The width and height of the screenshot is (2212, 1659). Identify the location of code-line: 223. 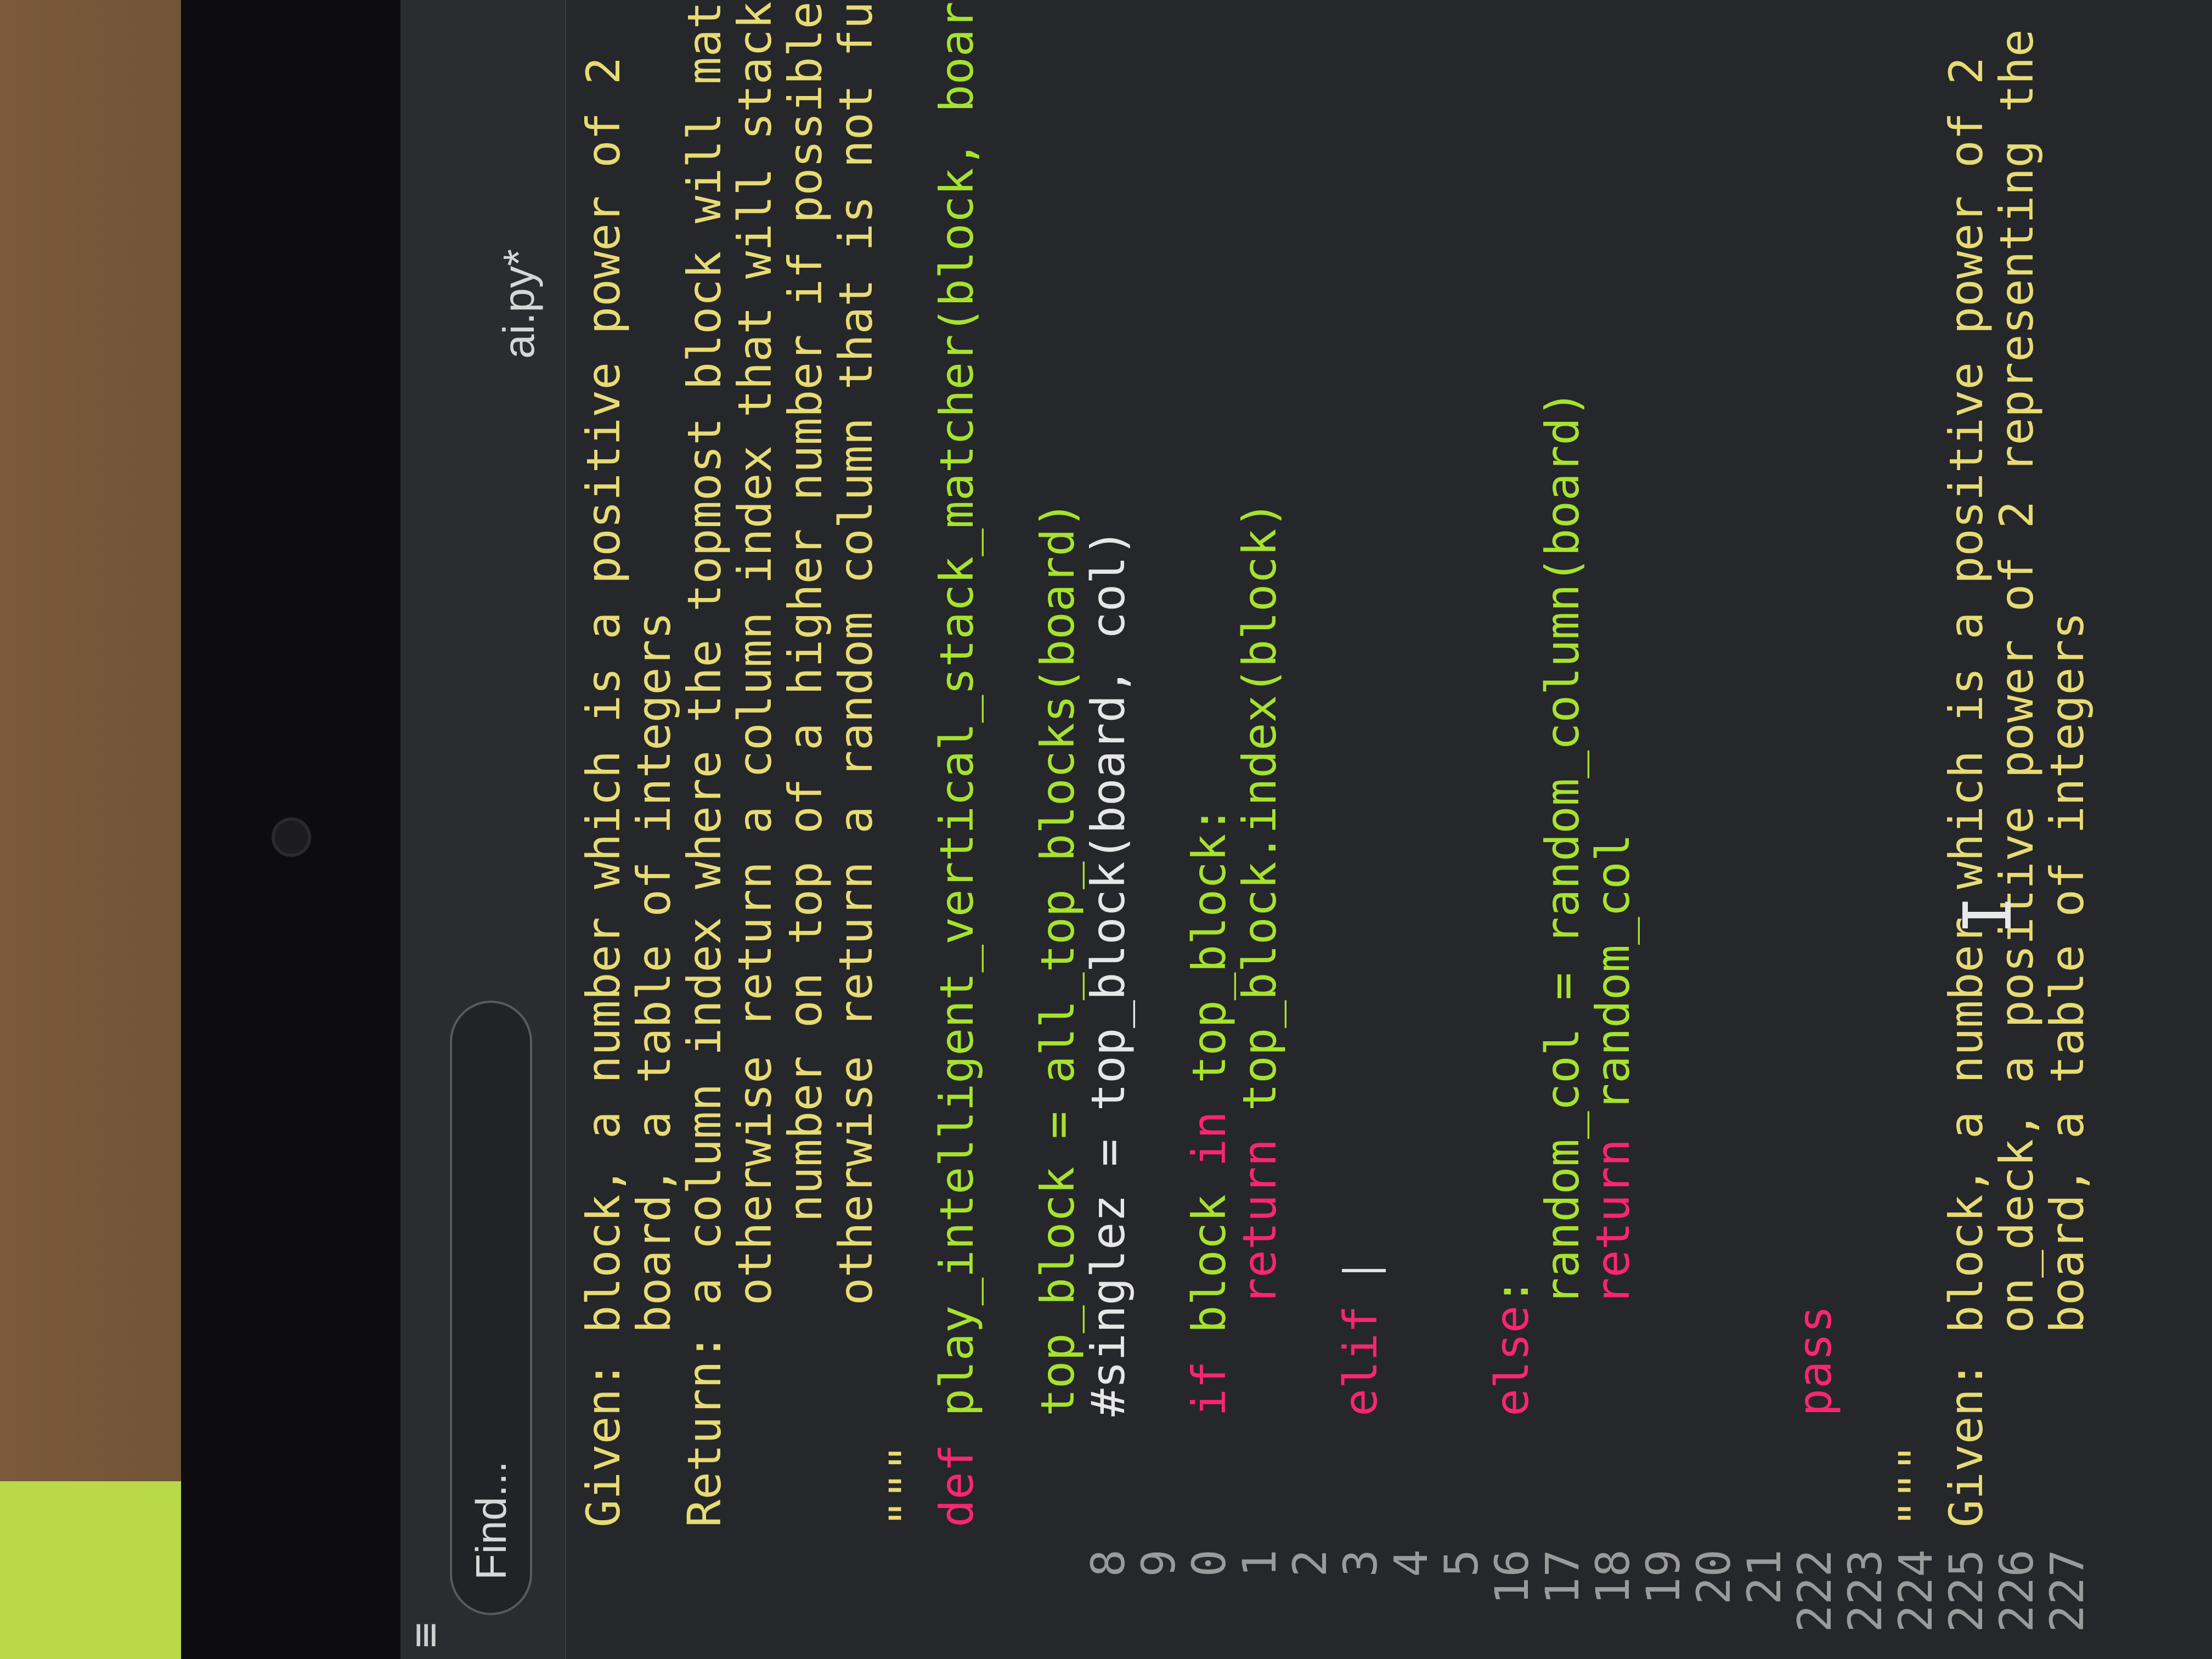
(1865, 1593).